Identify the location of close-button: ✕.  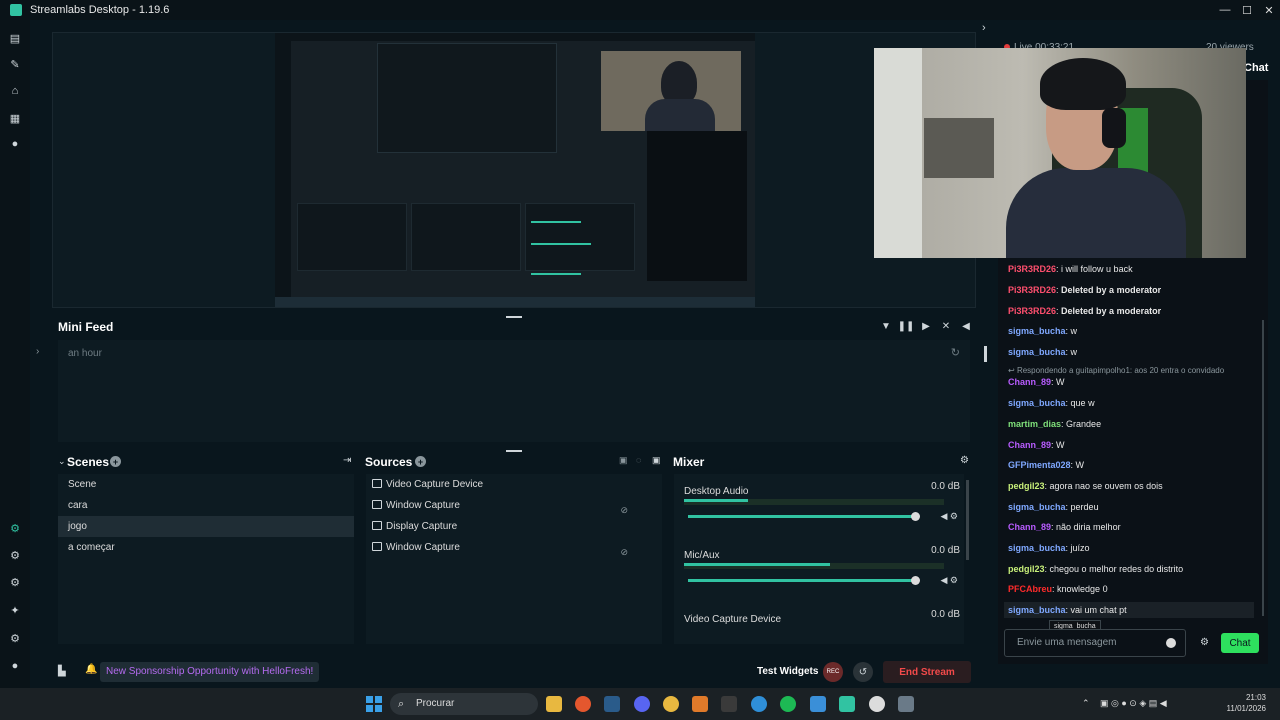
(1269, 10).